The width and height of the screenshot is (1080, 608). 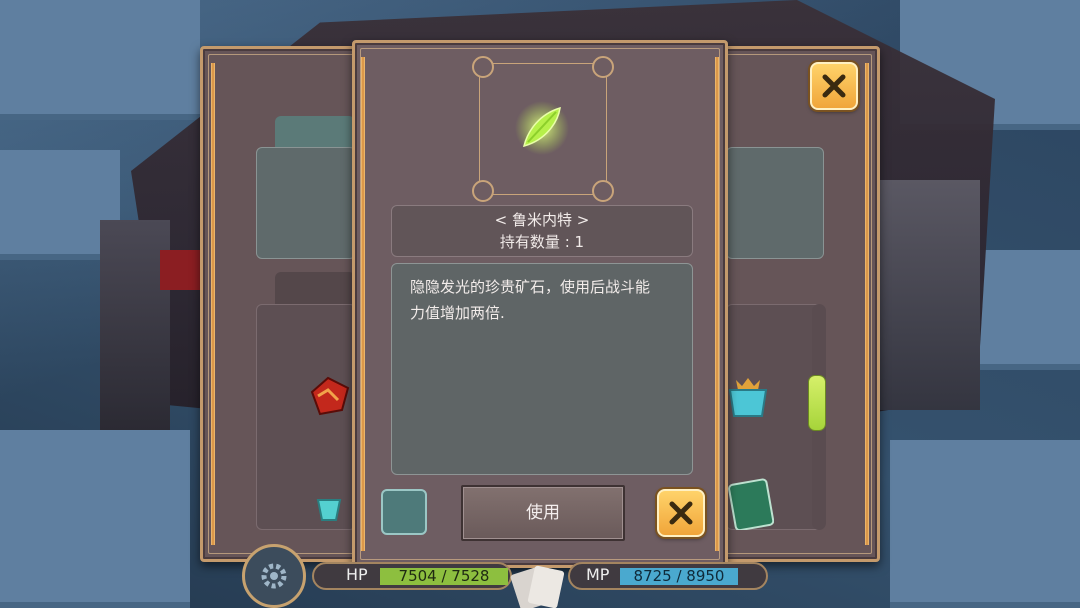 What do you see at coordinates (542, 242) in the screenshot?
I see `item-quantity: 持有数量 : 1` at bounding box center [542, 242].